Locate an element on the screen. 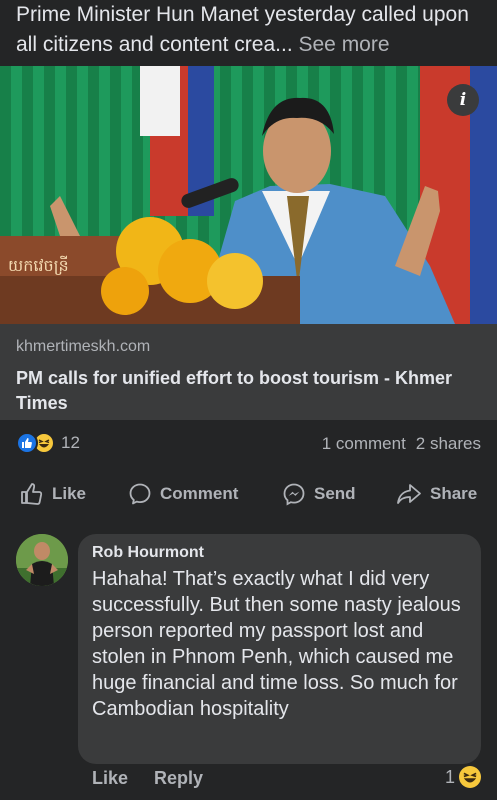 Image resolution: width=497 pixels, height=800 pixels. comment-reaction-count: 1 is located at coordinates (449, 776).